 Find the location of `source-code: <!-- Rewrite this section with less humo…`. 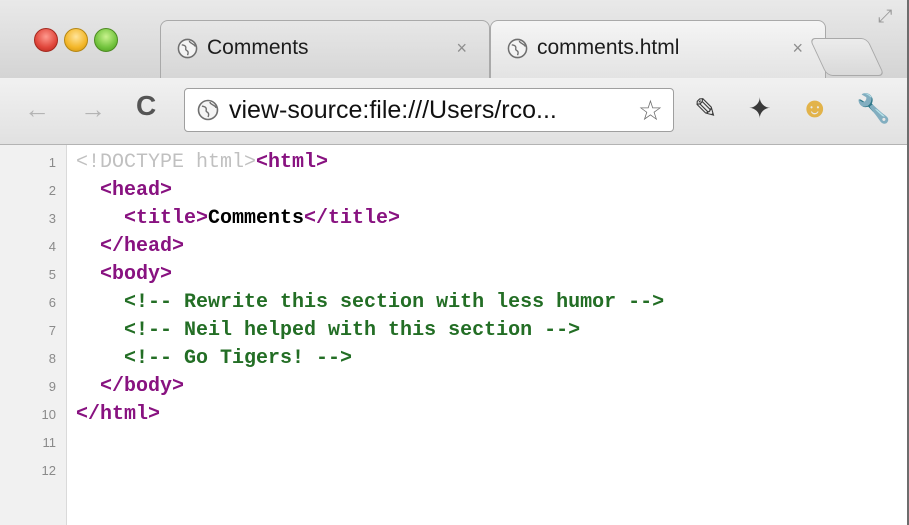

source-code: <!-- Rewrite this section with less humo… is located at coordinates (370, 303).